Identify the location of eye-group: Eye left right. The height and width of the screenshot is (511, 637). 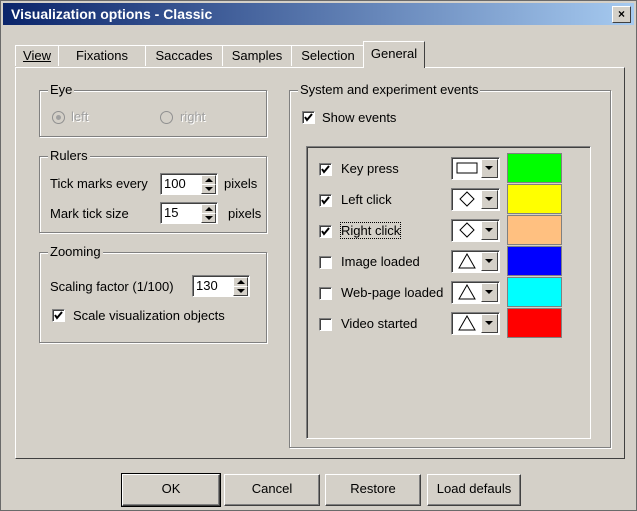
(153, 109).